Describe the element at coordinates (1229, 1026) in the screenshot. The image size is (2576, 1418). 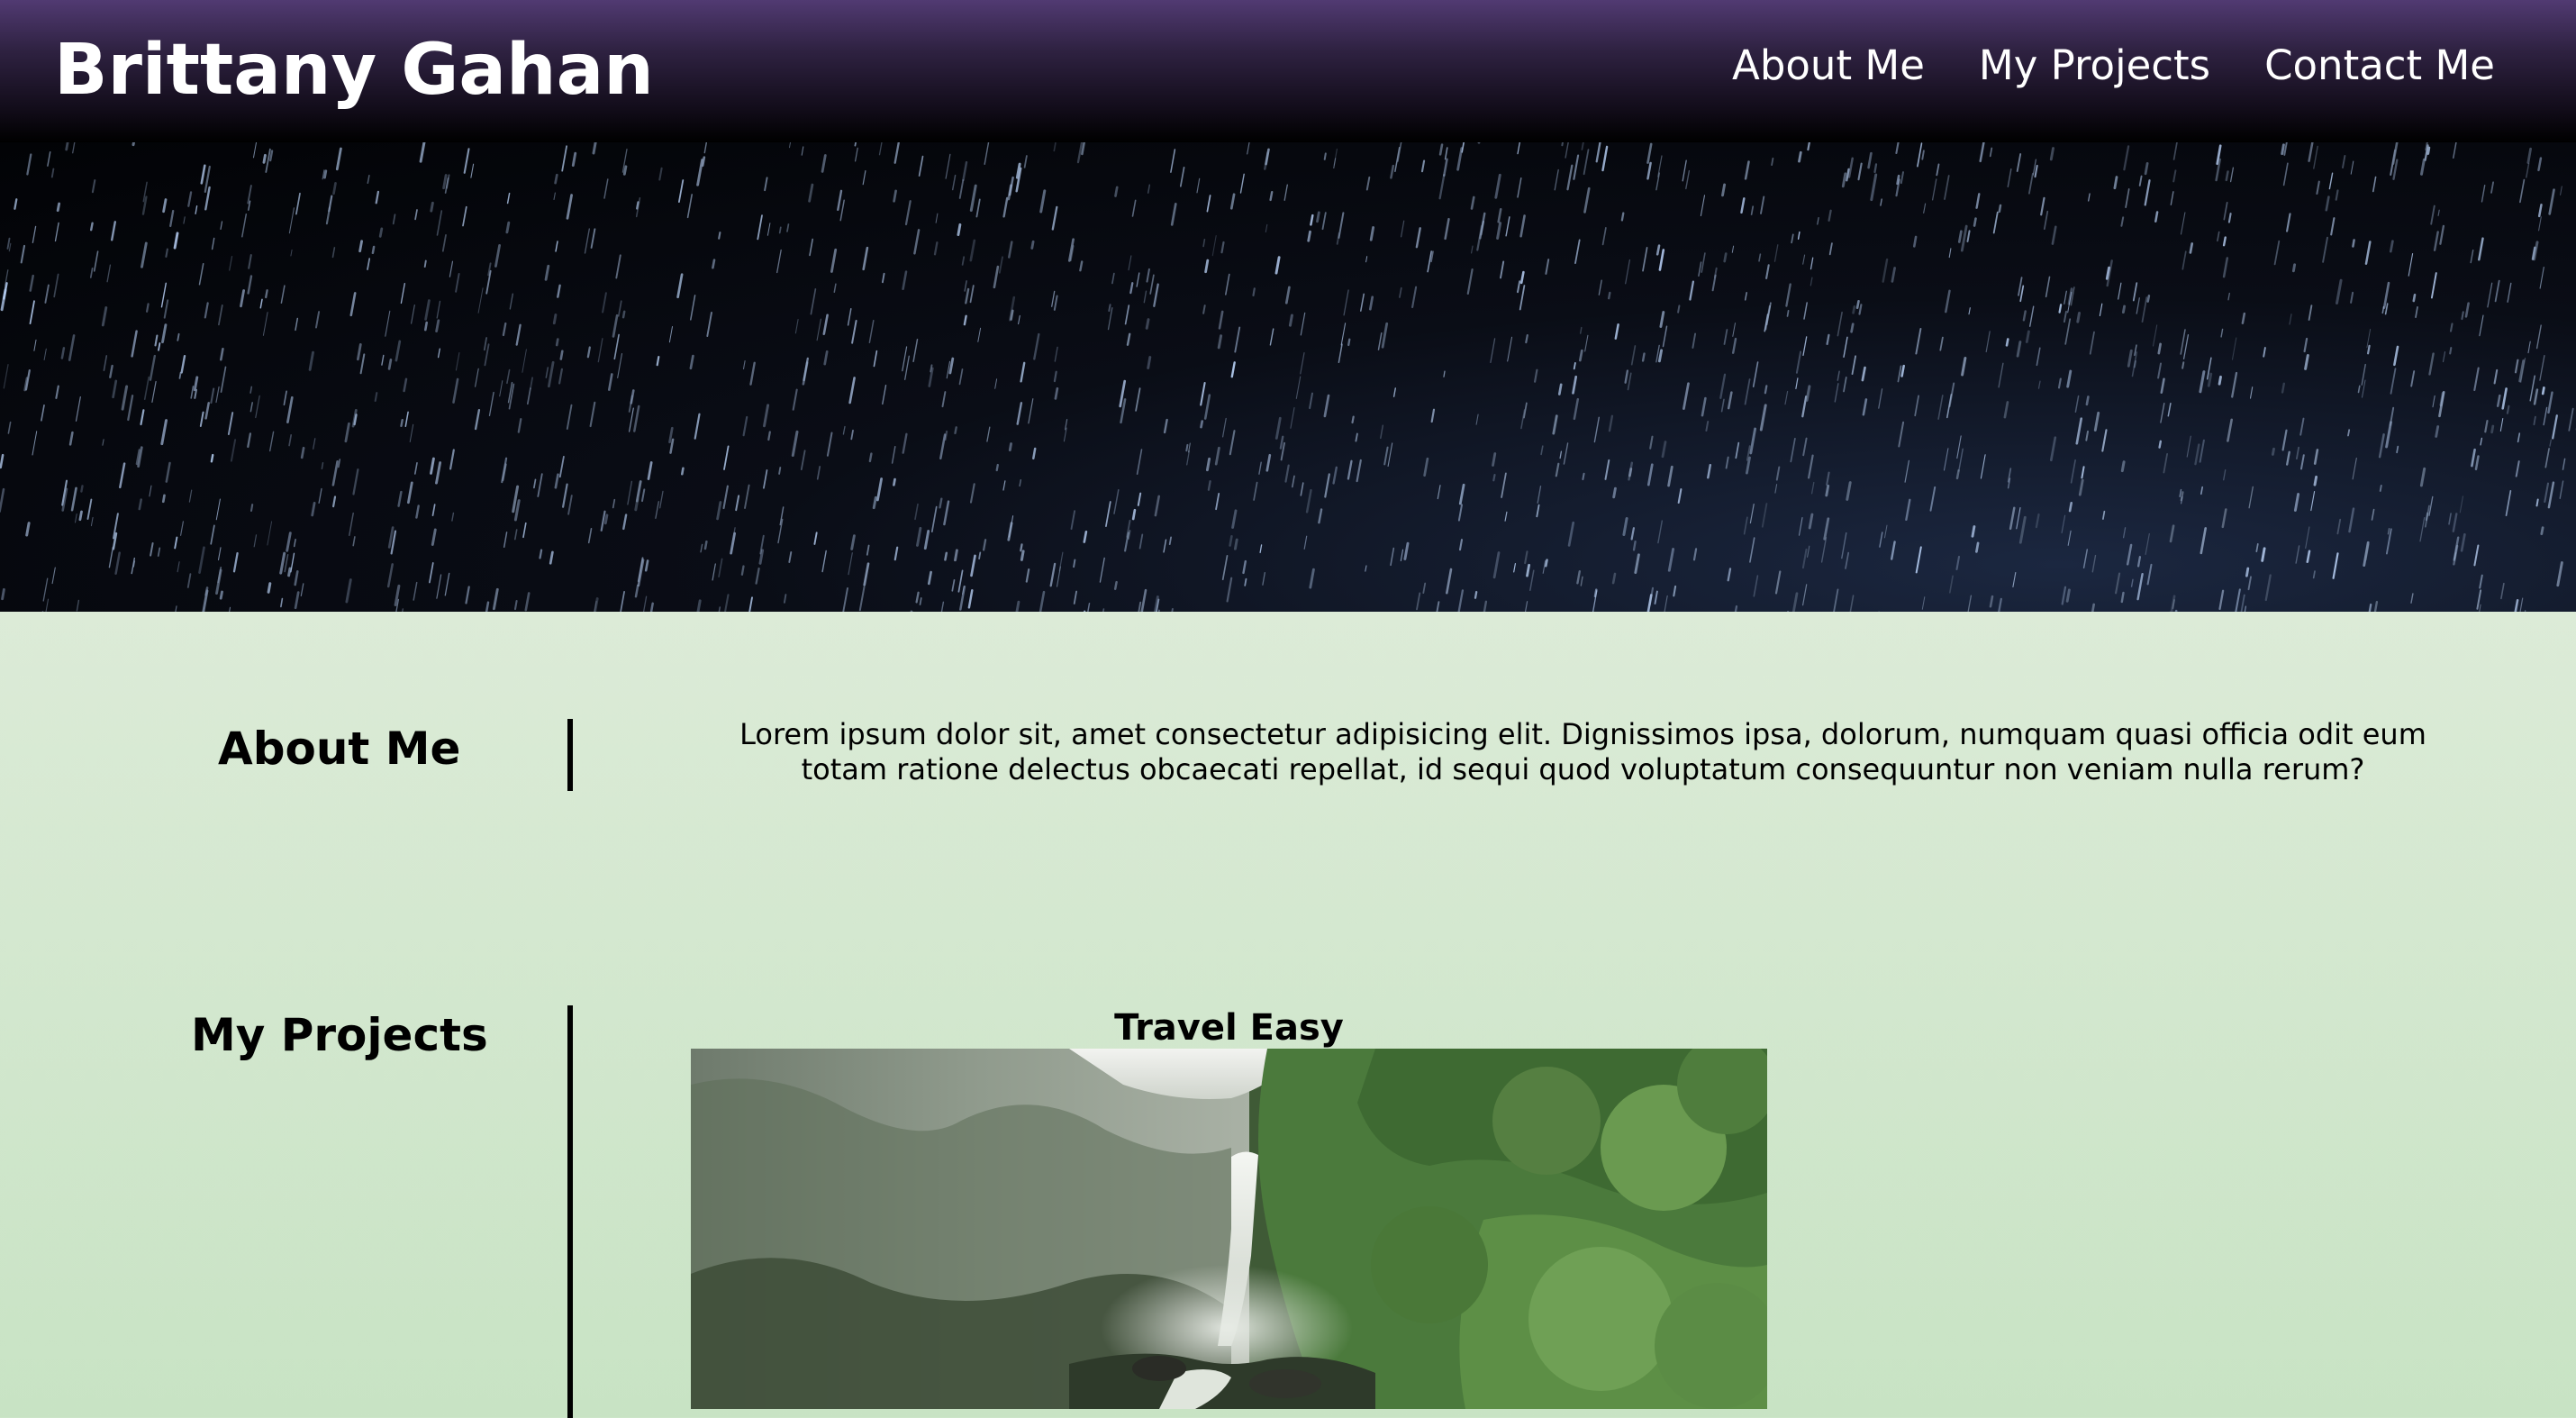
I see `project-title: Travel Easy` at that location.